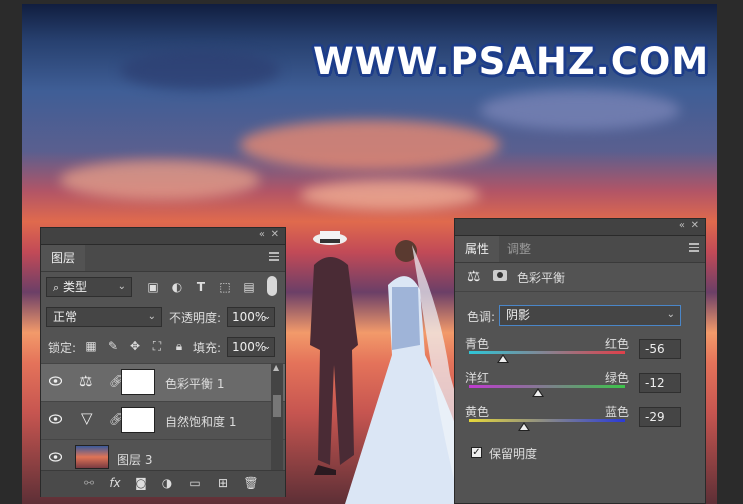  I want to click on slider-right-label: 绿色, so click(617, 378).